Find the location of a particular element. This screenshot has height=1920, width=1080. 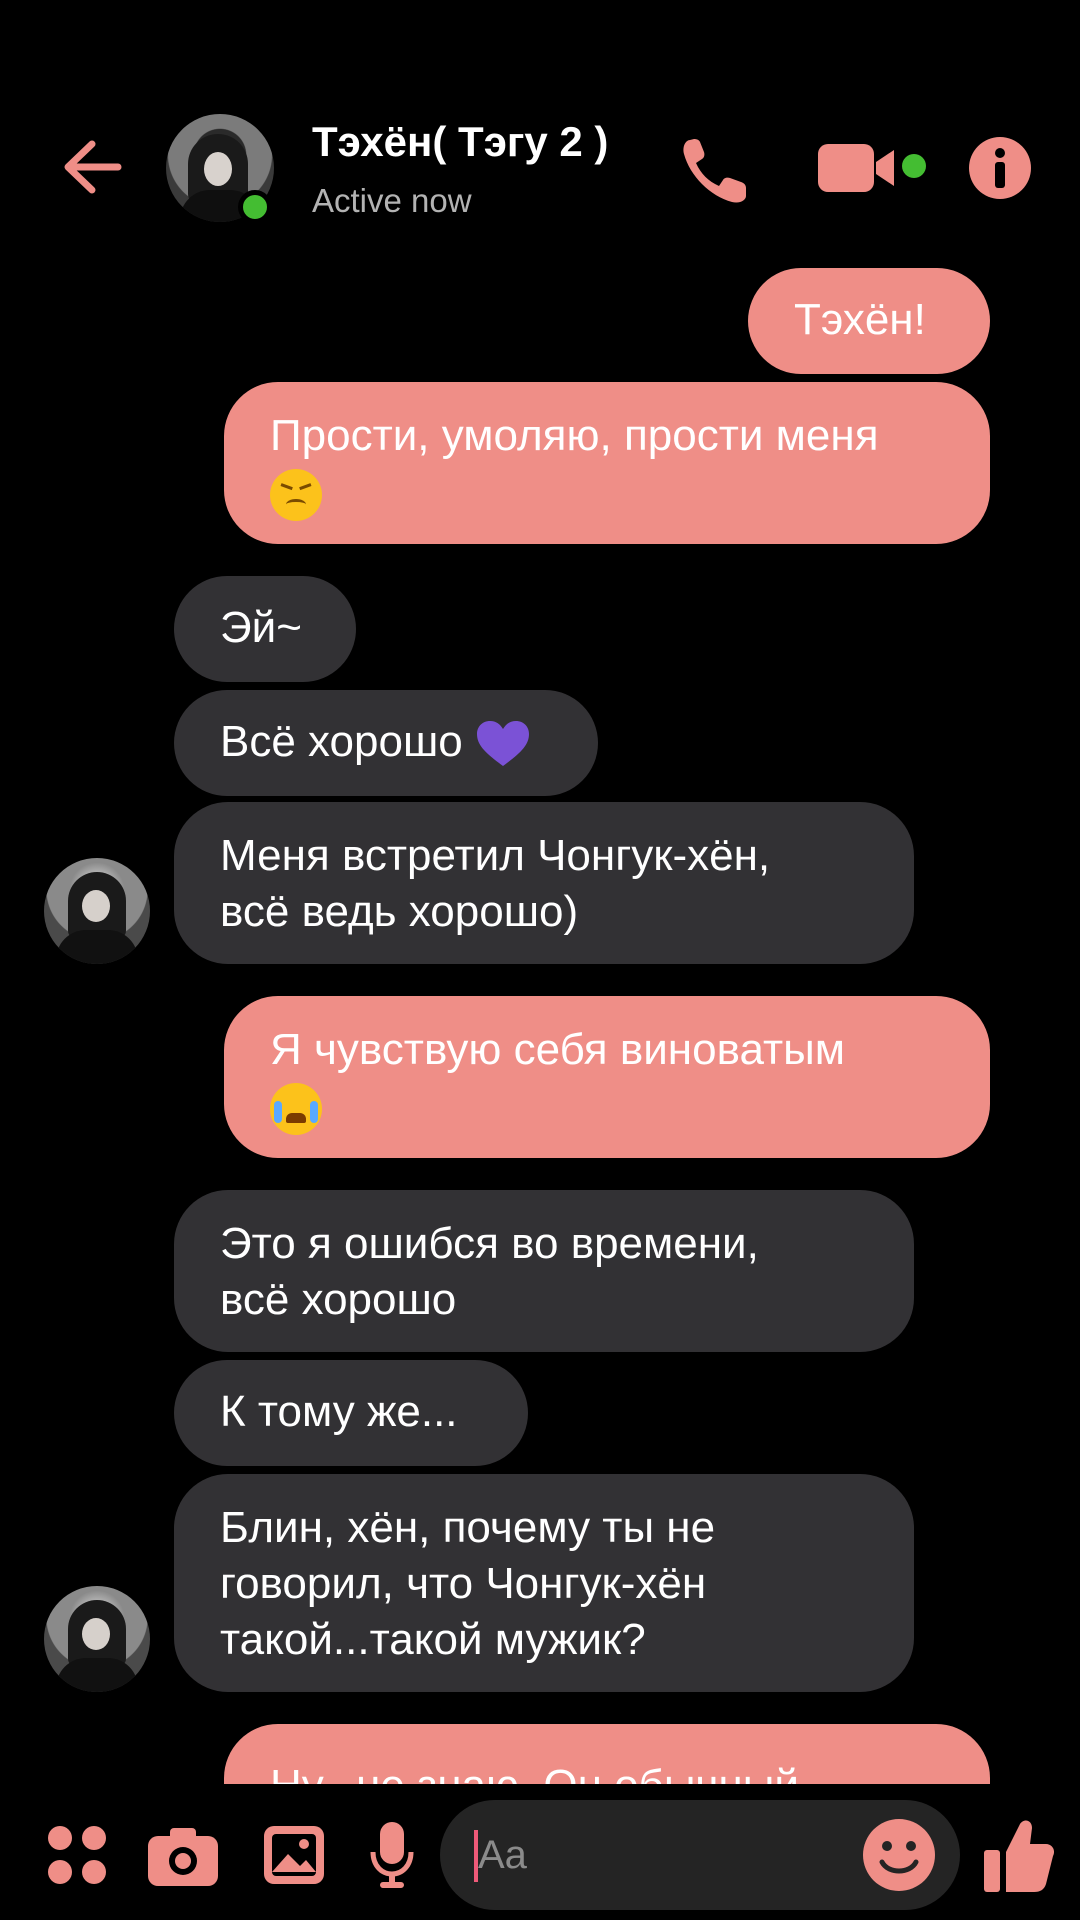

message-text: Это я ошибся во времени, всё хорошо is located at coordinates (489, 1271).